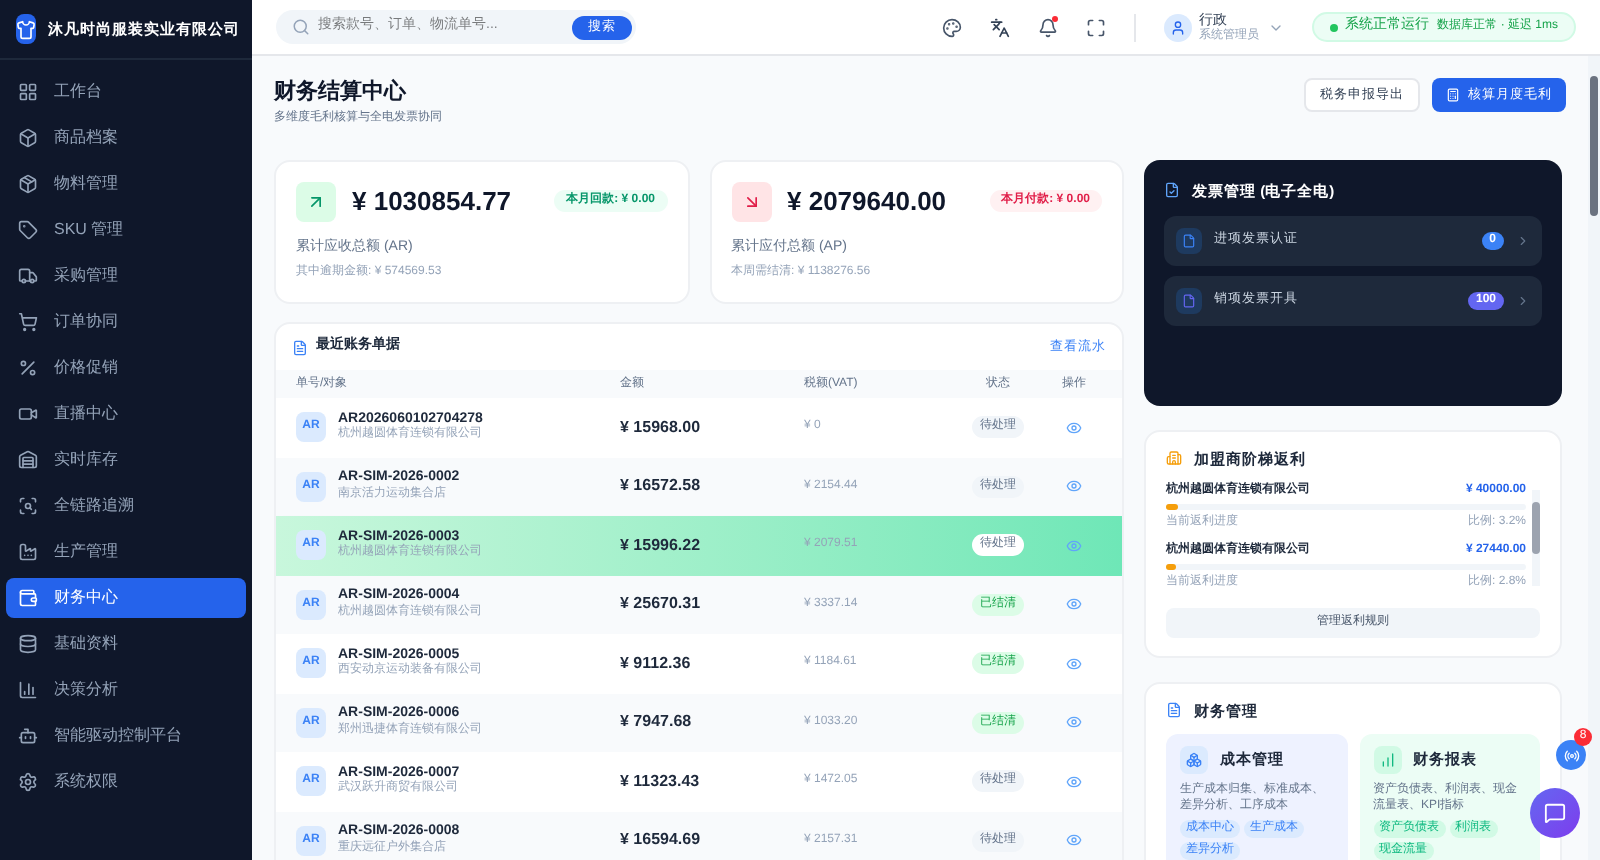 This screenshot has height=860, width=1600. Describe the element at coordinates (28, 460) in the screenshot. I see `warehouse-icon` at that location.